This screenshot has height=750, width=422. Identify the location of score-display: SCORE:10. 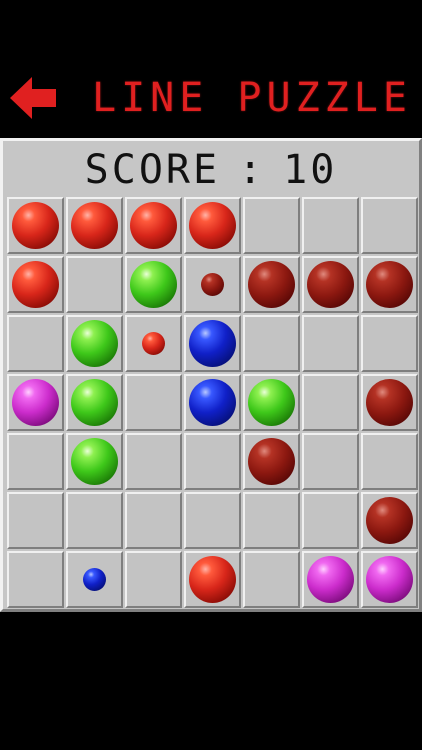
(211, 169).